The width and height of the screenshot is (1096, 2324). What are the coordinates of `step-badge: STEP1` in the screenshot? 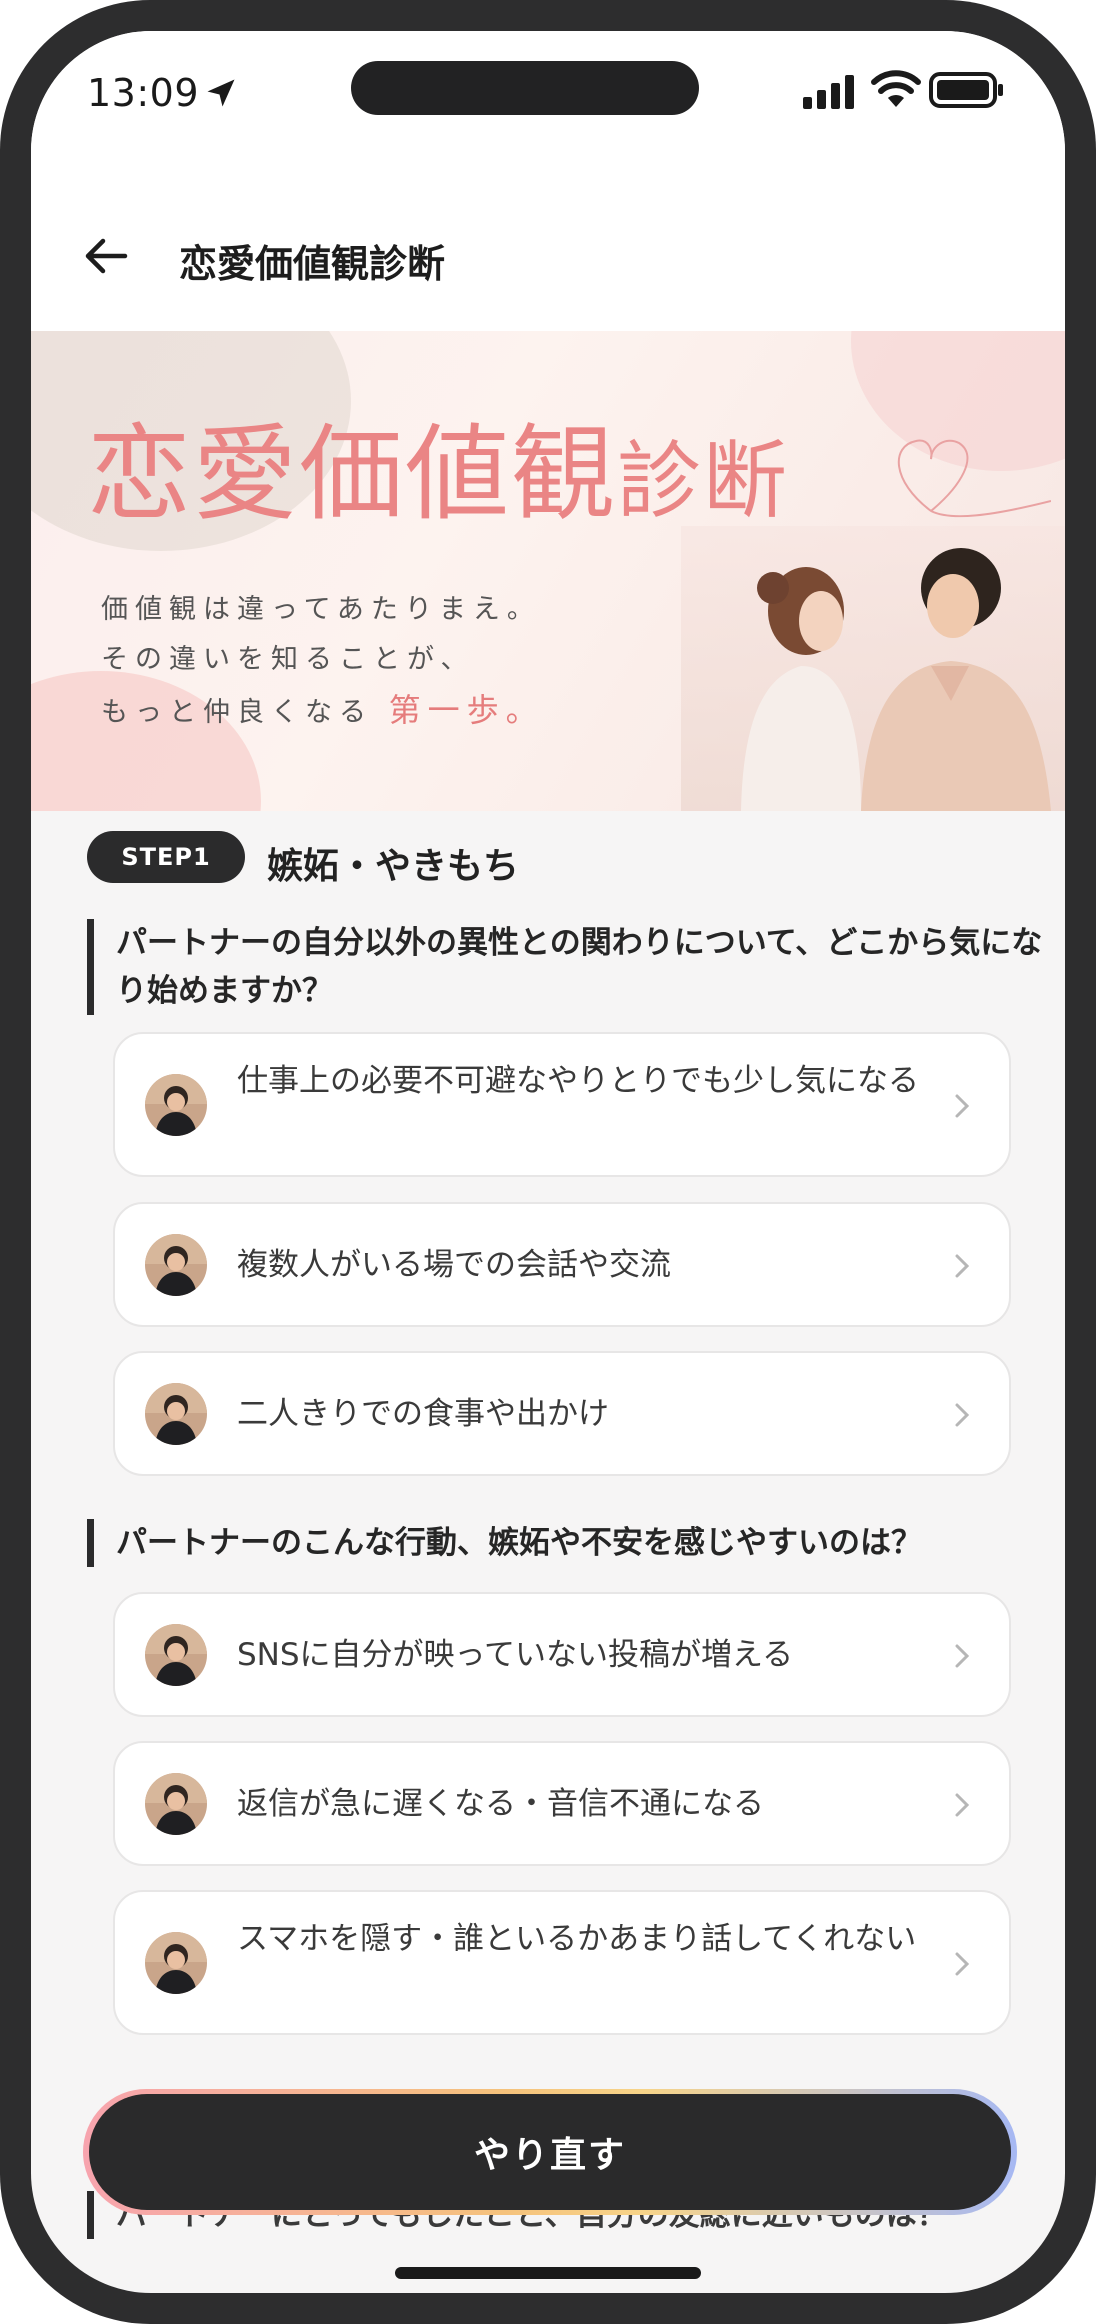 It's located at (166, 857).